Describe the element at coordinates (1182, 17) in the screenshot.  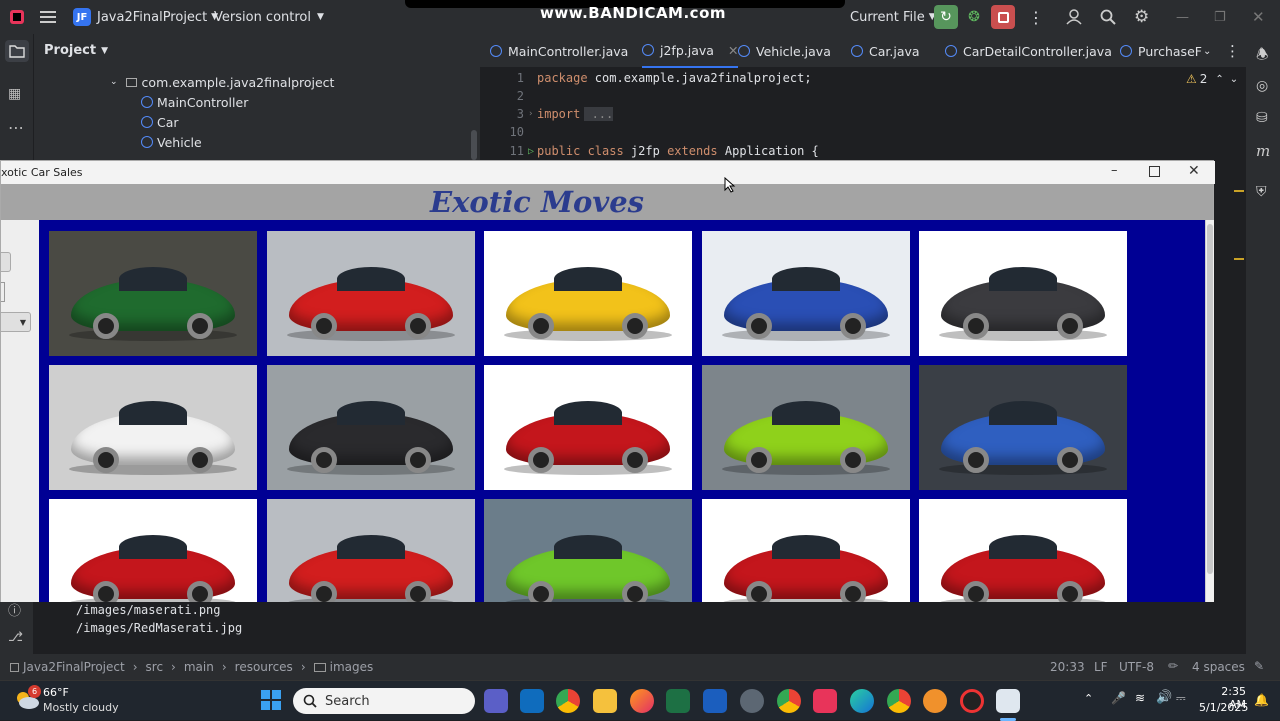
I see `minimize-icon: —` at that location.